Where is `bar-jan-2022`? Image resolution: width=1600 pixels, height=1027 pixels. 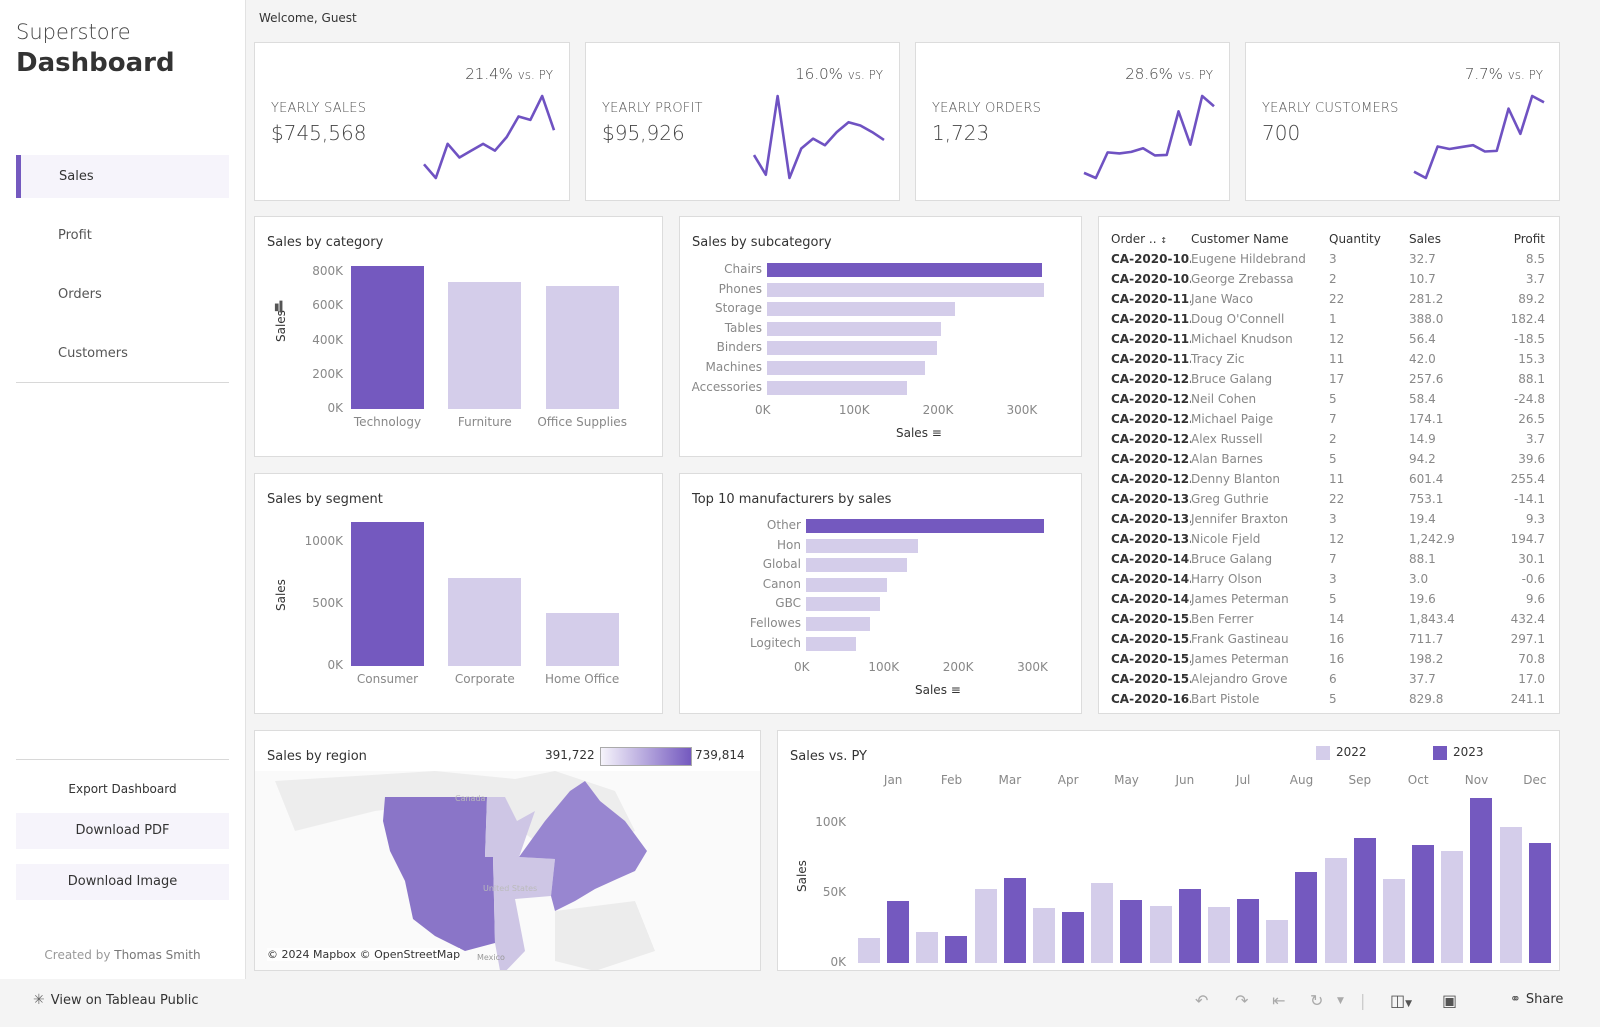
bar-jan-2022 is located at coordinates (869, 950).